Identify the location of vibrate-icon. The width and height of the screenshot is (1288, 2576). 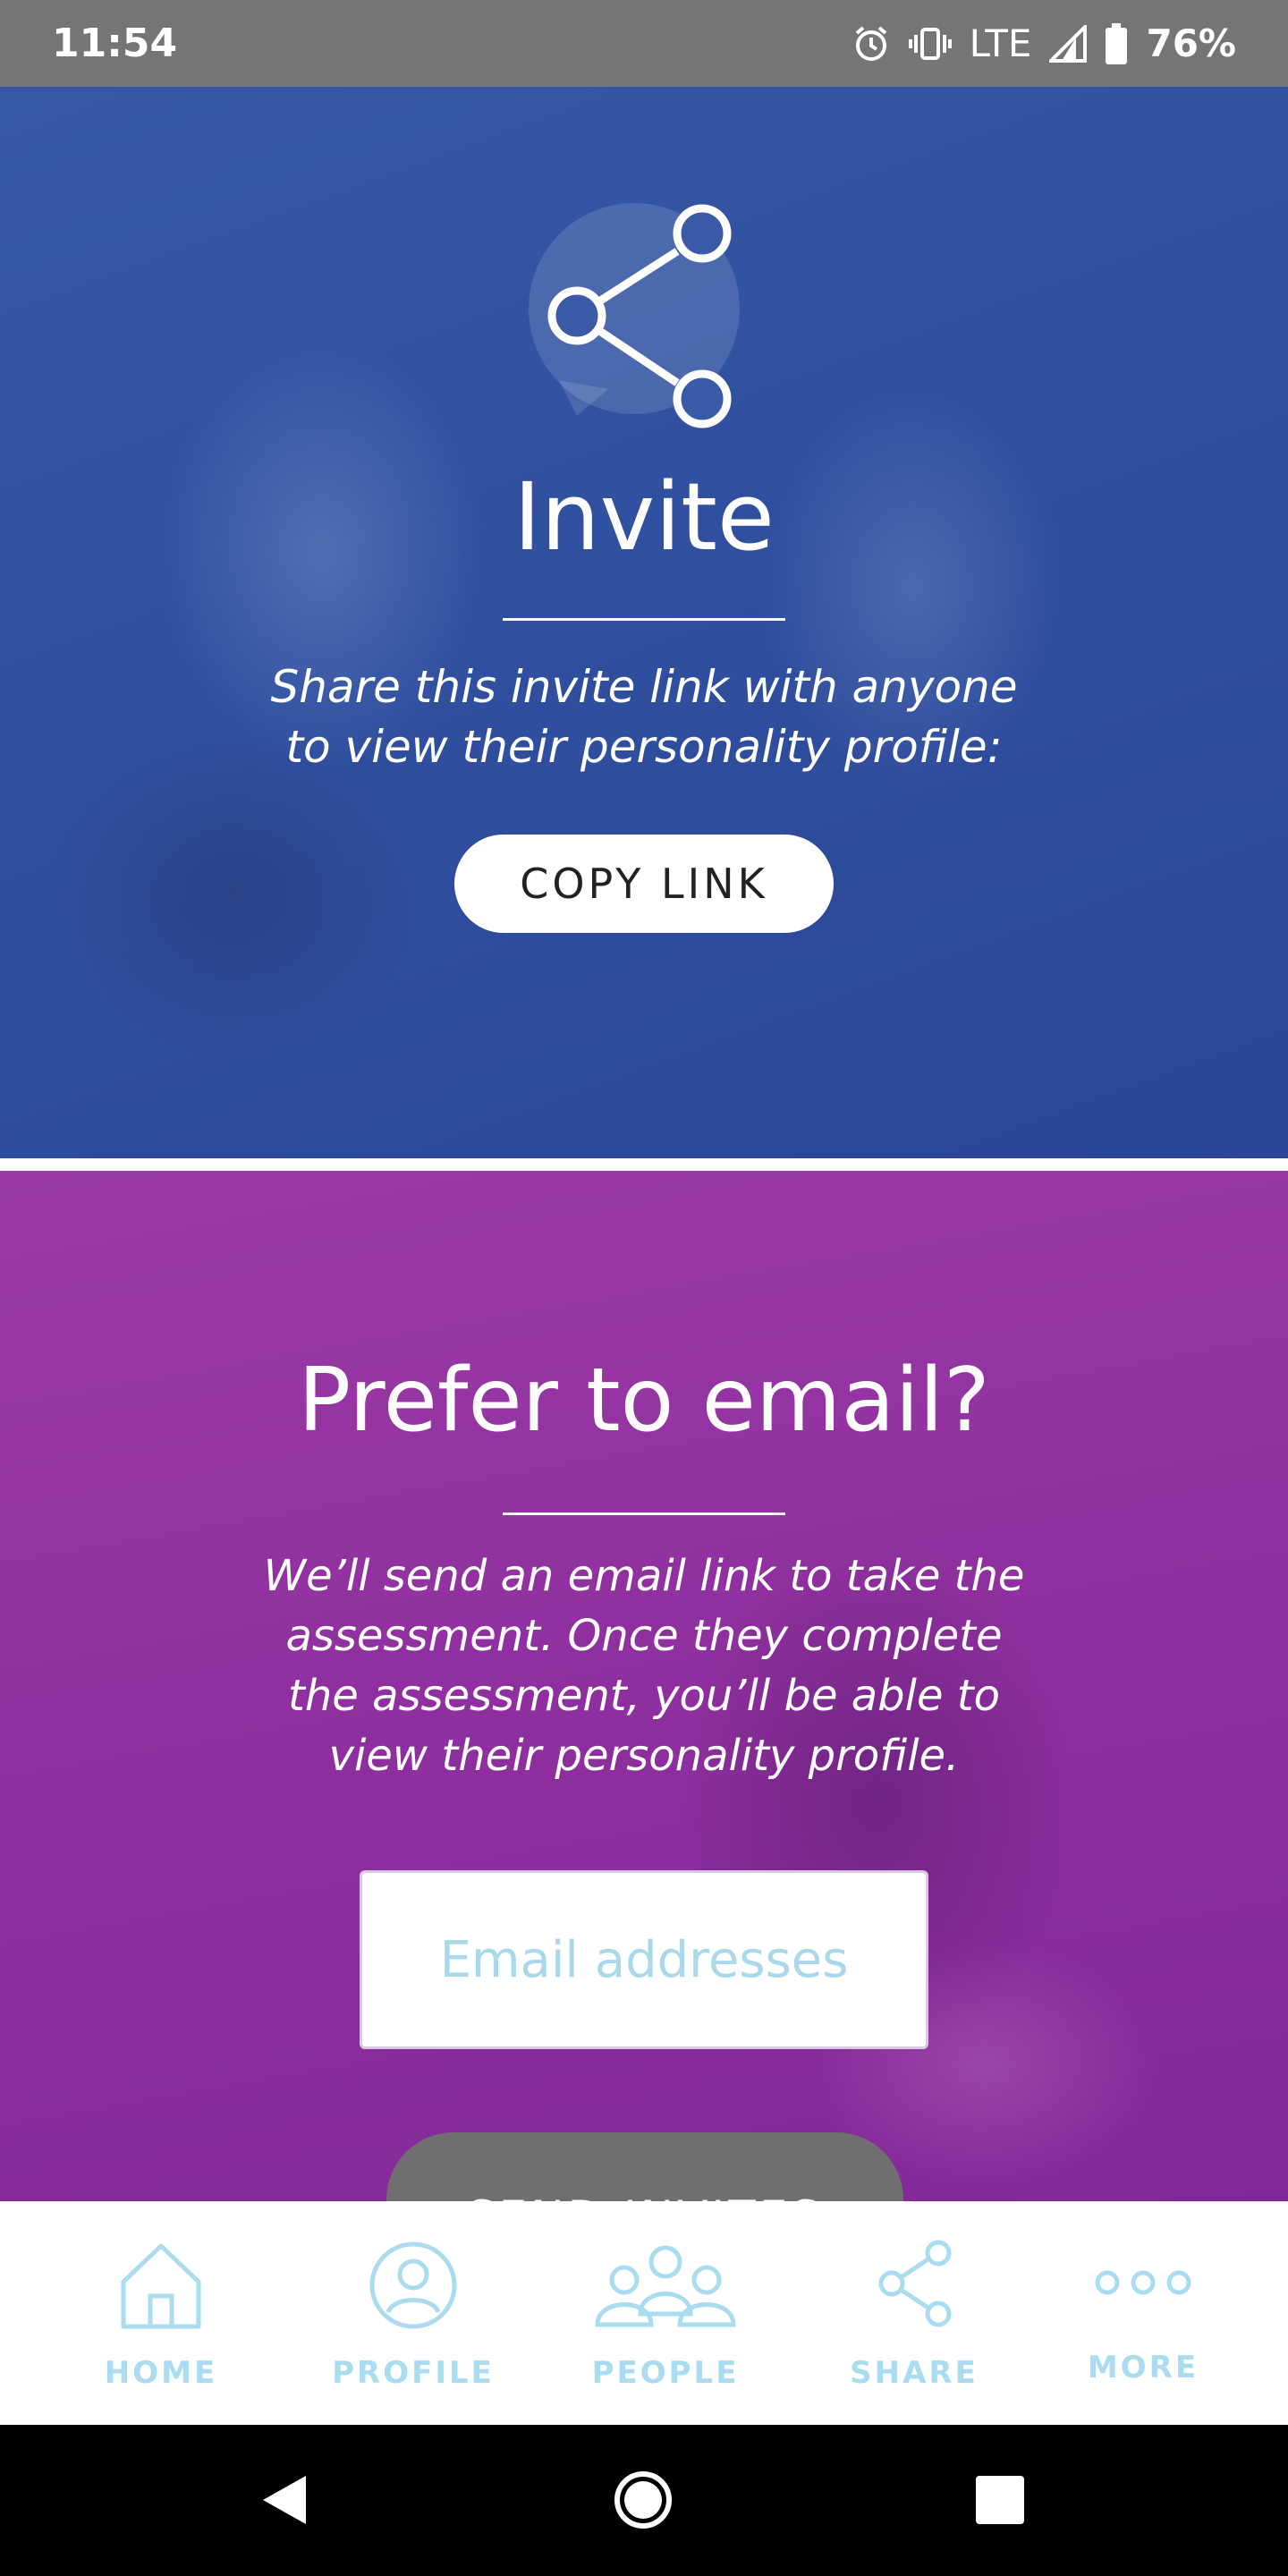
(930, 43).